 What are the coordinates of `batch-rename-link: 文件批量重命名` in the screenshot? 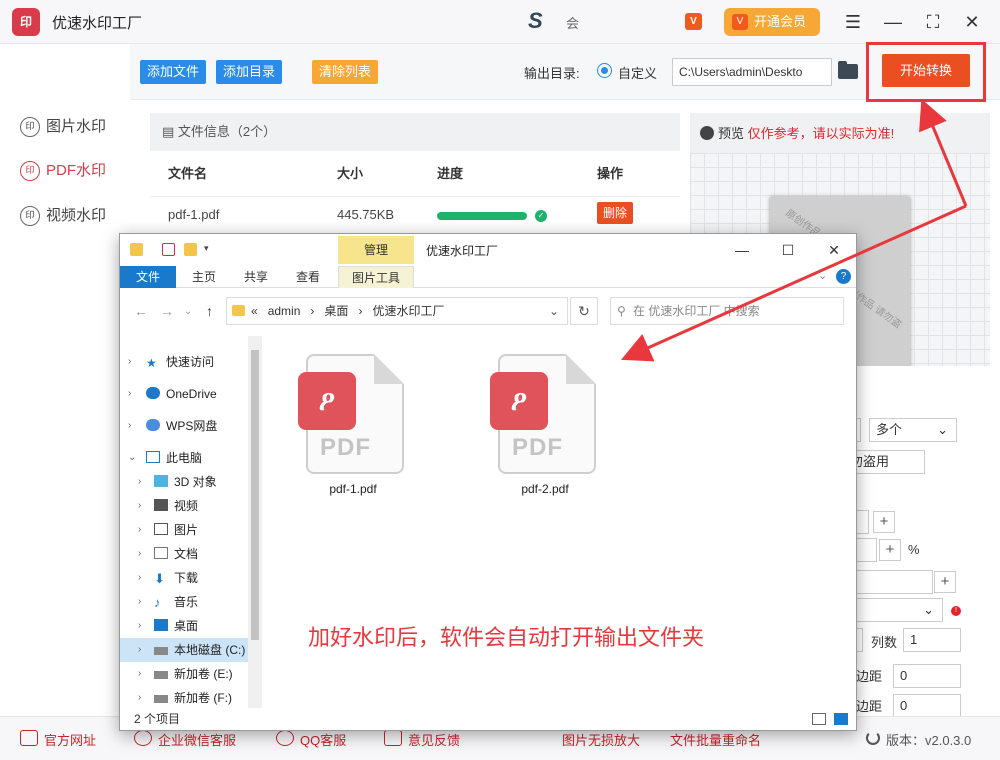 It's located at (703, 739).